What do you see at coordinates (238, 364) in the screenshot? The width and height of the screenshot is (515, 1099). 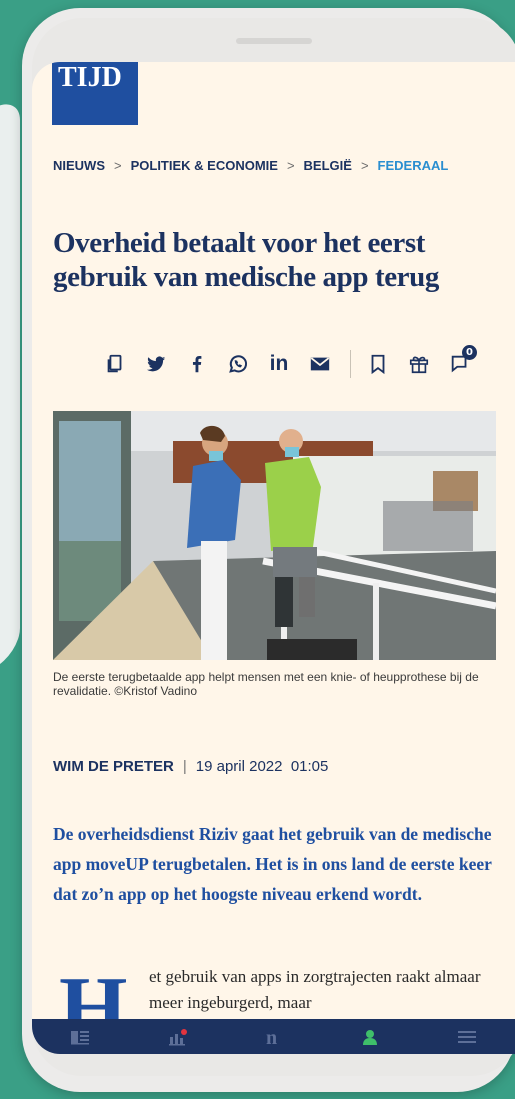 I see `whatsapp-icon` at bounding box center [238, 364].